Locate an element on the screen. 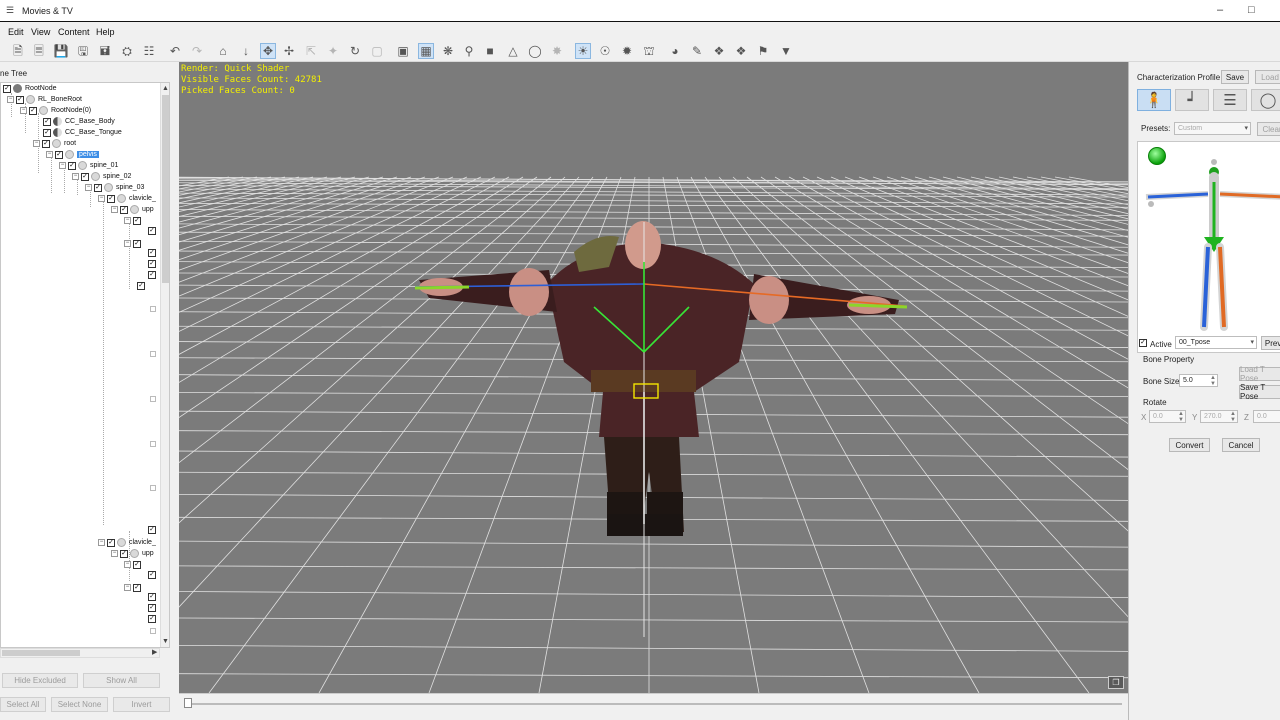 Image resolution: width=1280 pixels, height=720 pixels. save-tpose-button: Save T Pose is located at coordinates (1259, 392).